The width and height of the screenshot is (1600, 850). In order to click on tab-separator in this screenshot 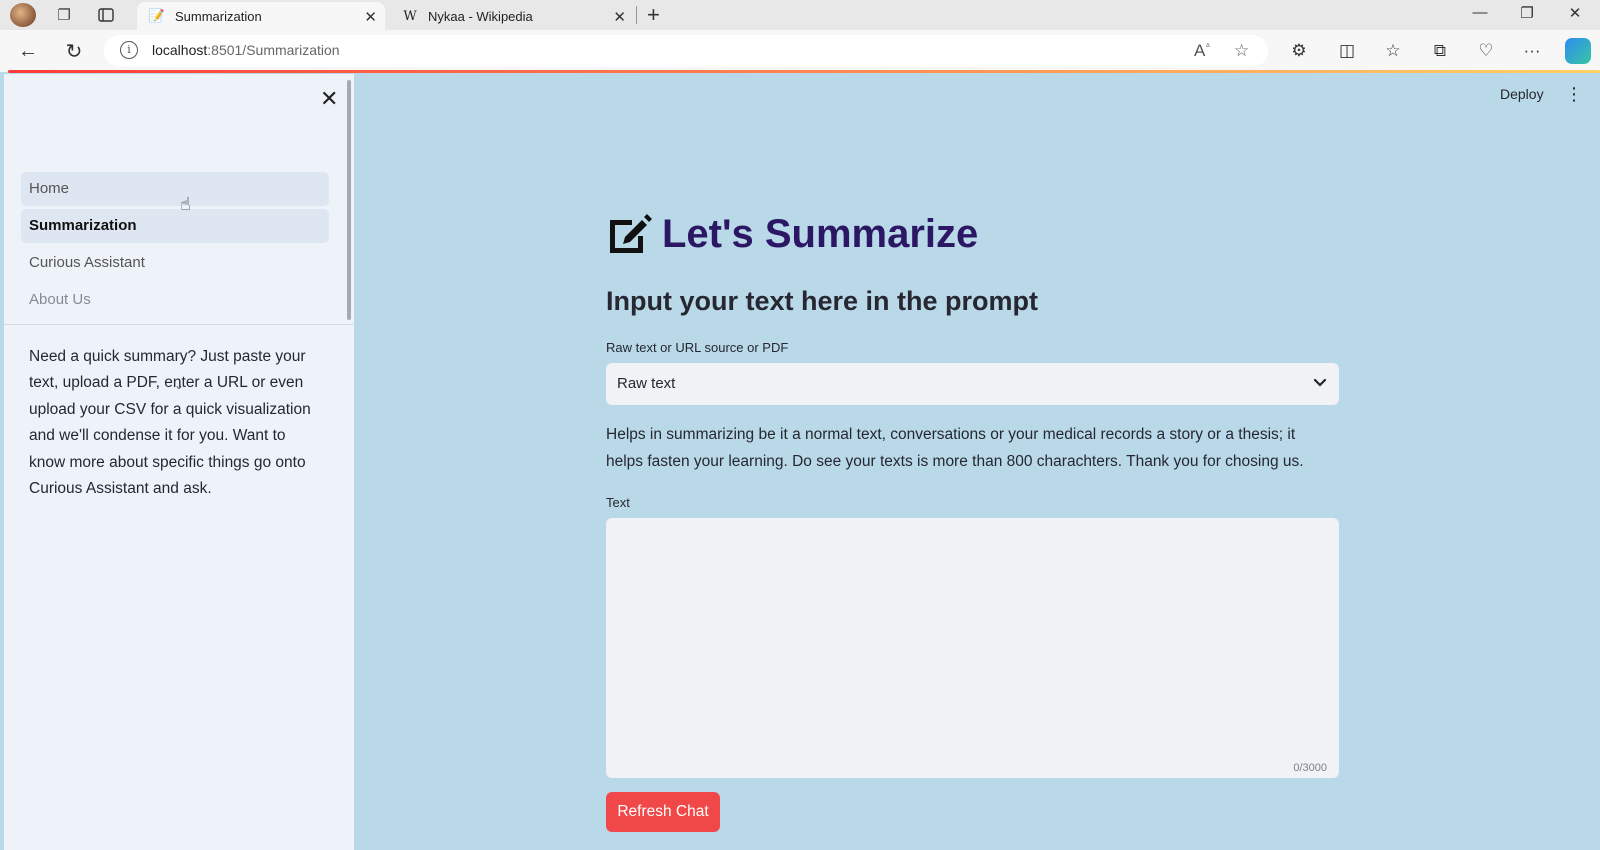, I will do `click(636, 15)`.